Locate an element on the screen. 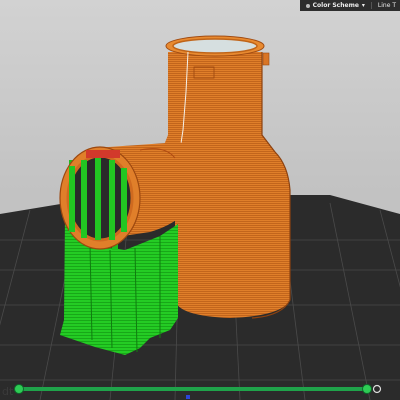  svg-text: dt is located at coordinates (8, 391).